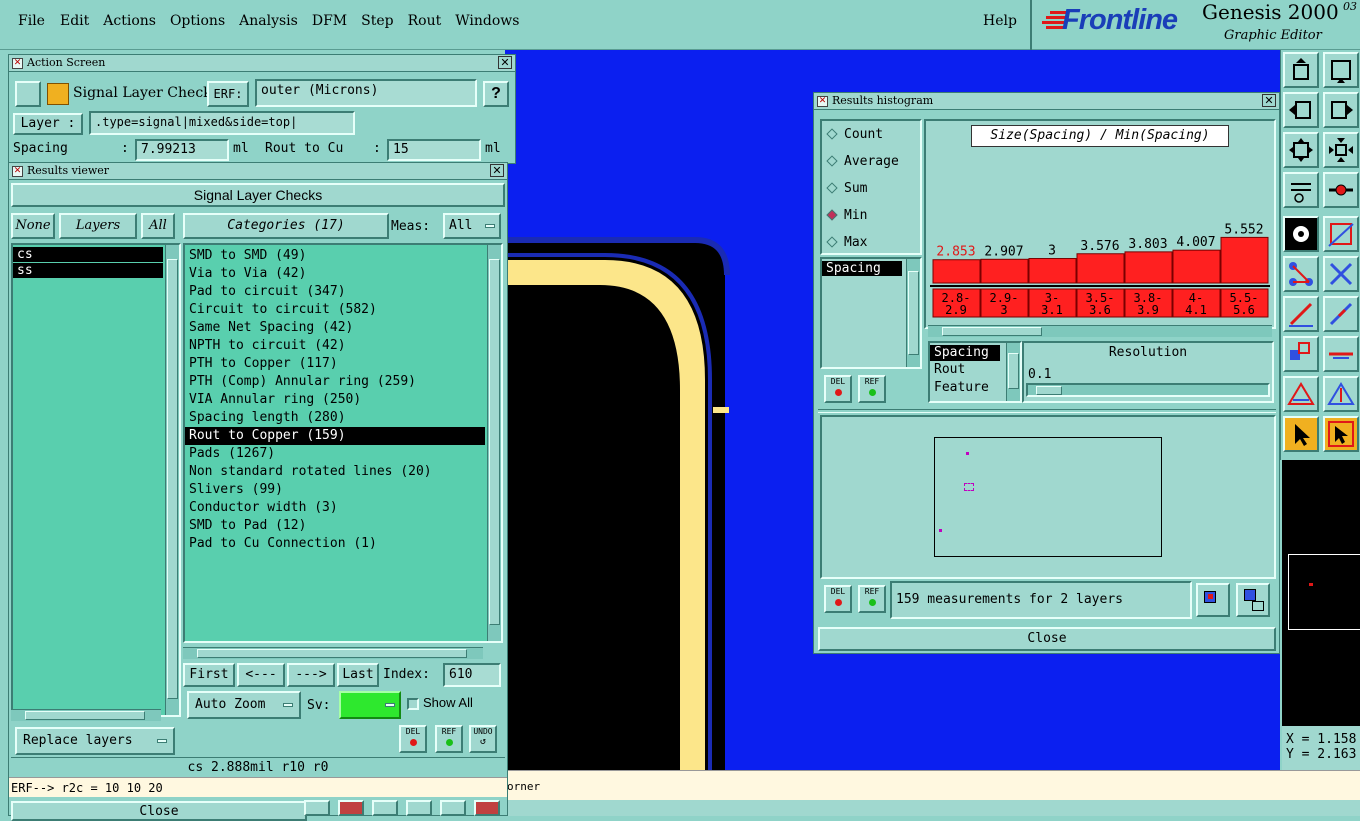  What do you see at coordinates (846, 215) in the screenshot?
I see `option-min: Min` at bounding box center [846, 215].